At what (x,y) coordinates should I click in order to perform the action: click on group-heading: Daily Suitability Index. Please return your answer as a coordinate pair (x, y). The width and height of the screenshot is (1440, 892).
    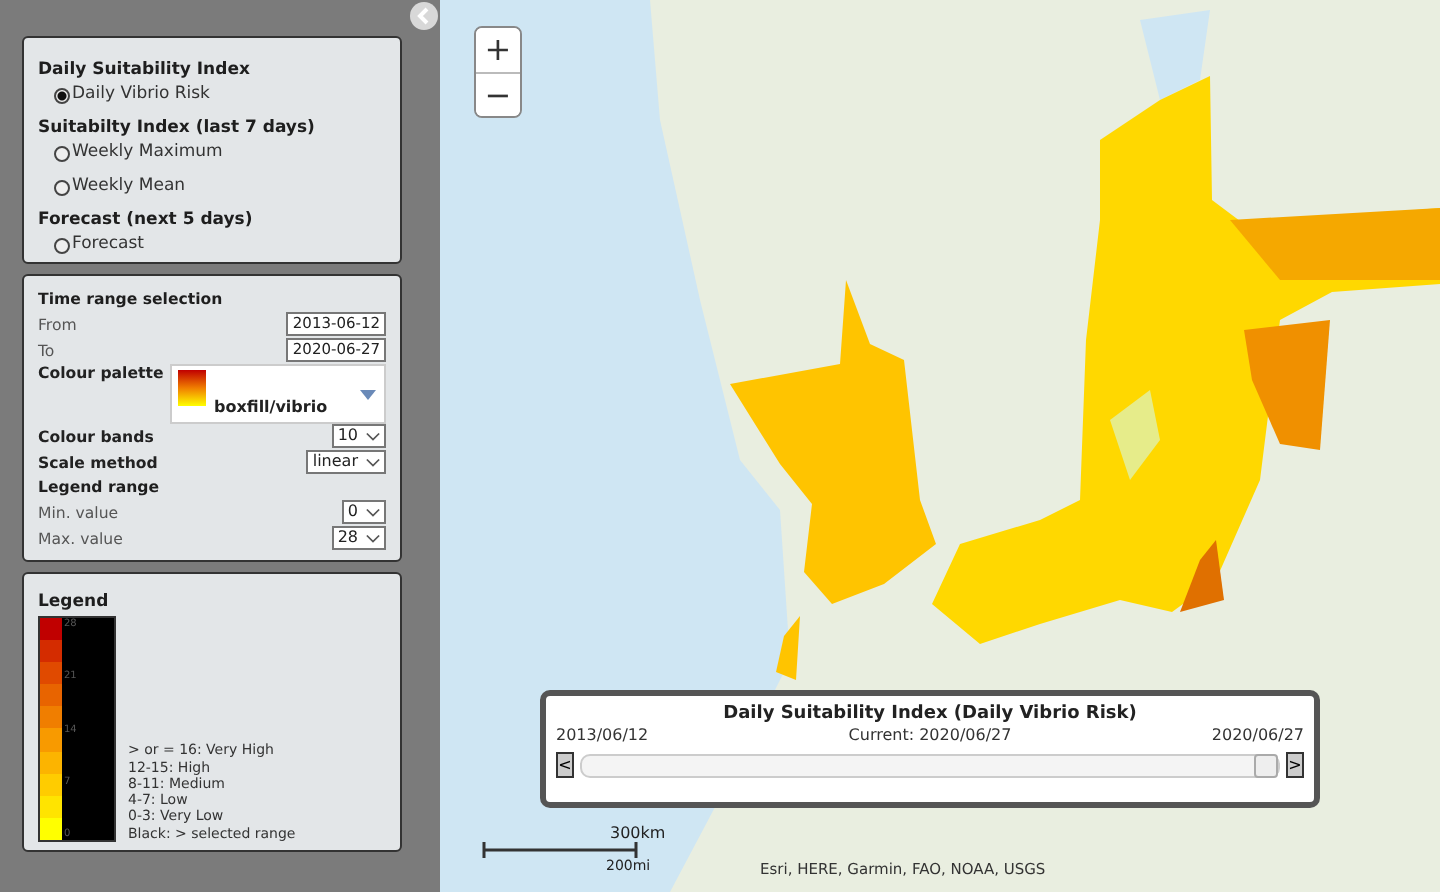
    Looking at the image, I should click on (145, 70).